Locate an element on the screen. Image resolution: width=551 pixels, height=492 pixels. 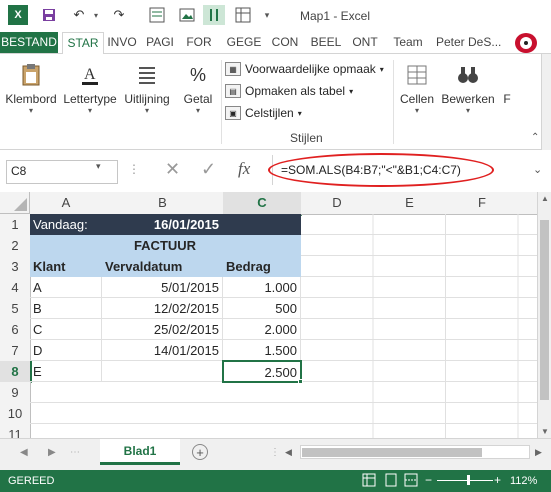
vertical-scrollbar: ▲ ▼ is located at coordinates (544, 315).